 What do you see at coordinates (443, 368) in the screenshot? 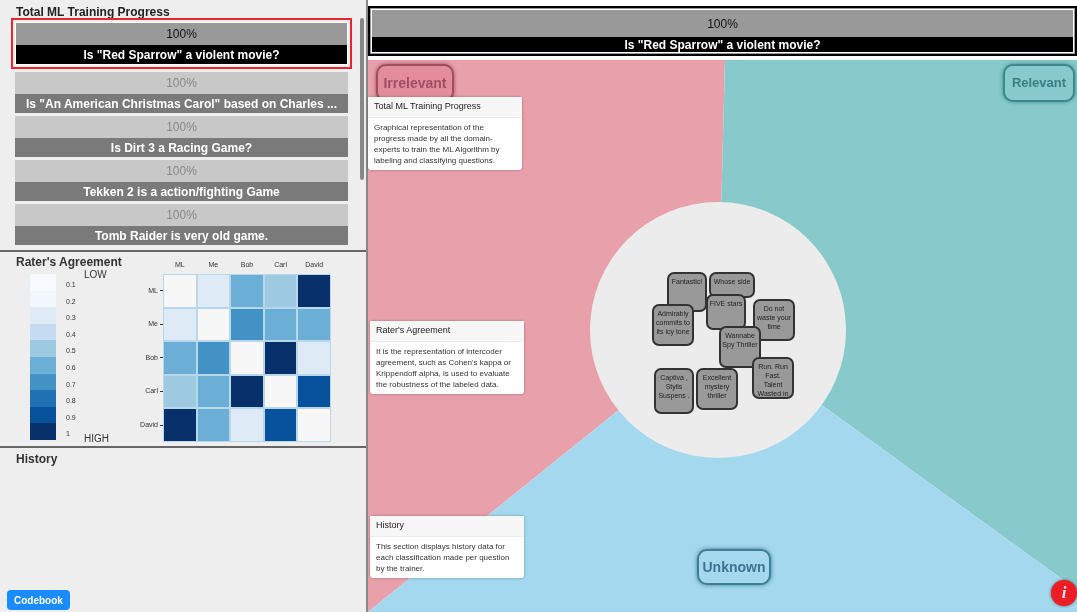
I see `tooltip-text: It is the representation of intercoder agreement, such as Cohen's kappa or Krippendoff alpha, is used to evaluate the robustness of the labeled data.` at bounding box center [443, 368].